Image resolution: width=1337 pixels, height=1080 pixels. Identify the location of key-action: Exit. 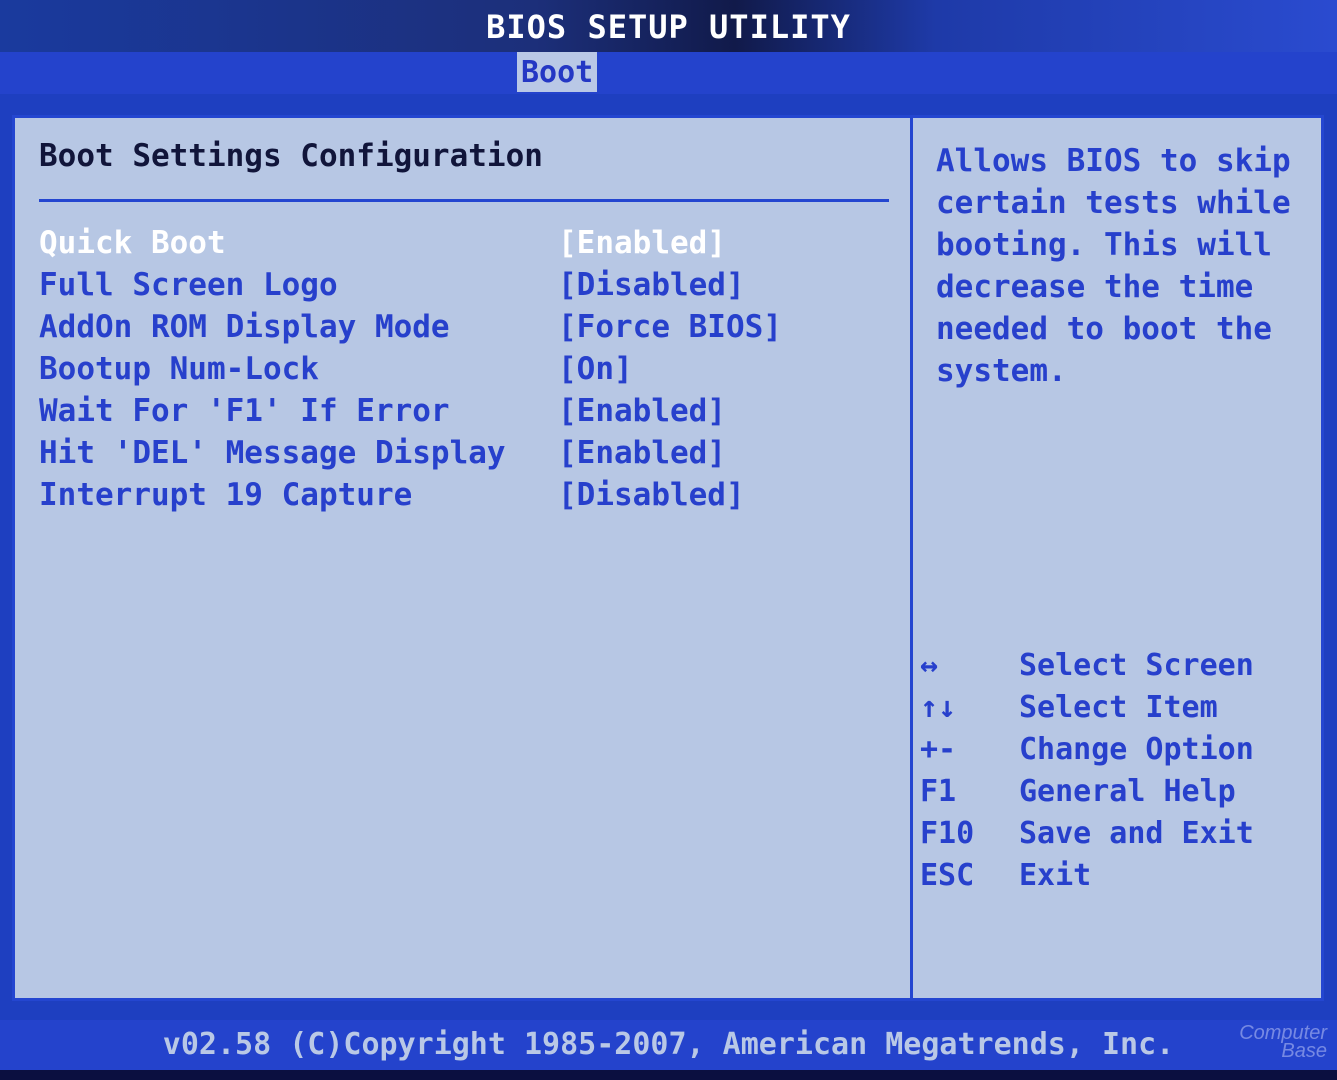
(1055, 875).